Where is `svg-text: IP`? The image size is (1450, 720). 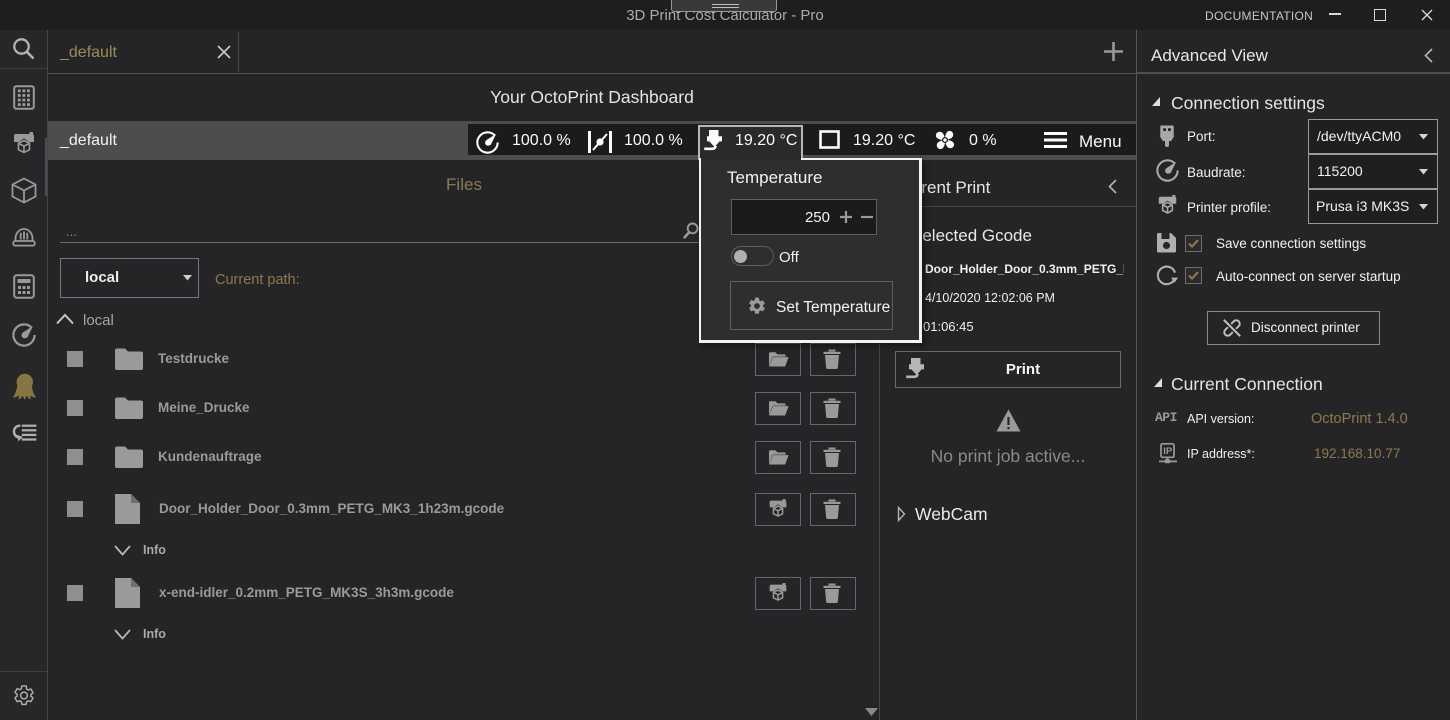
svg-text: IP is located at coordinates (1168, 451).